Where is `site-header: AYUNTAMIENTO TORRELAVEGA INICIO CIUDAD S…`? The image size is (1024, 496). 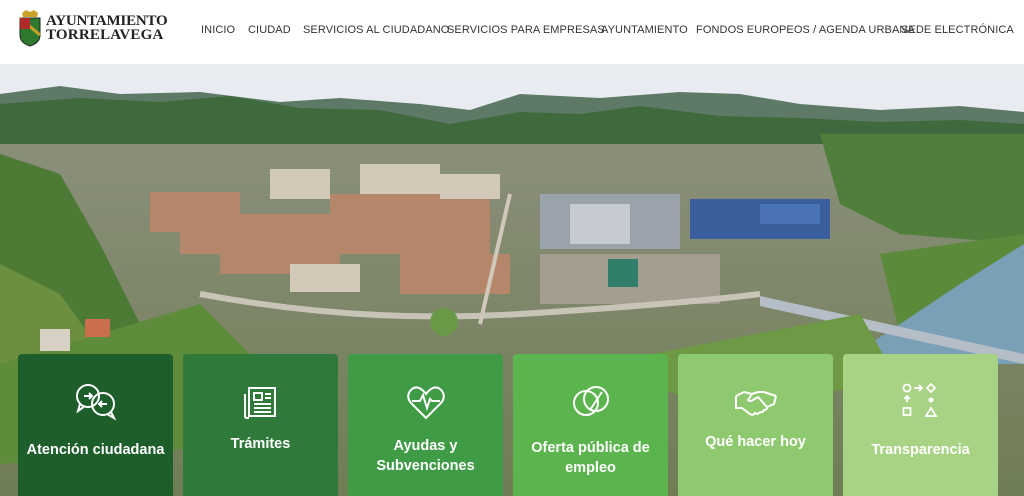 site-header: AYUNTAMIENTO TORRELAVEGA INICIO CIUDAD S… is located at coordinates (512, 32).